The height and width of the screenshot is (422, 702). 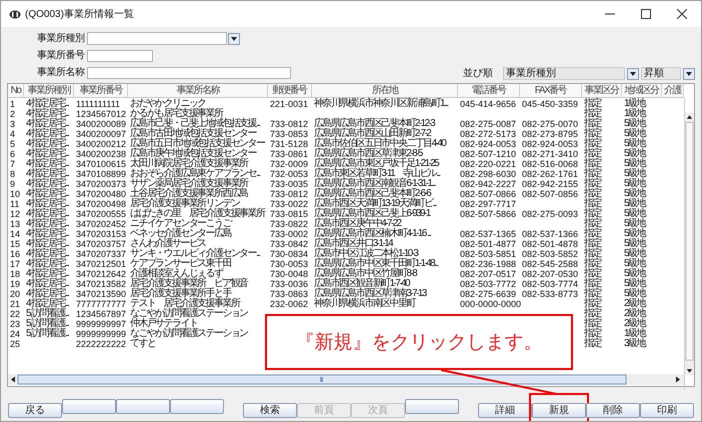 I want to click on column-header: 所在地, so click(x=385, y=90).